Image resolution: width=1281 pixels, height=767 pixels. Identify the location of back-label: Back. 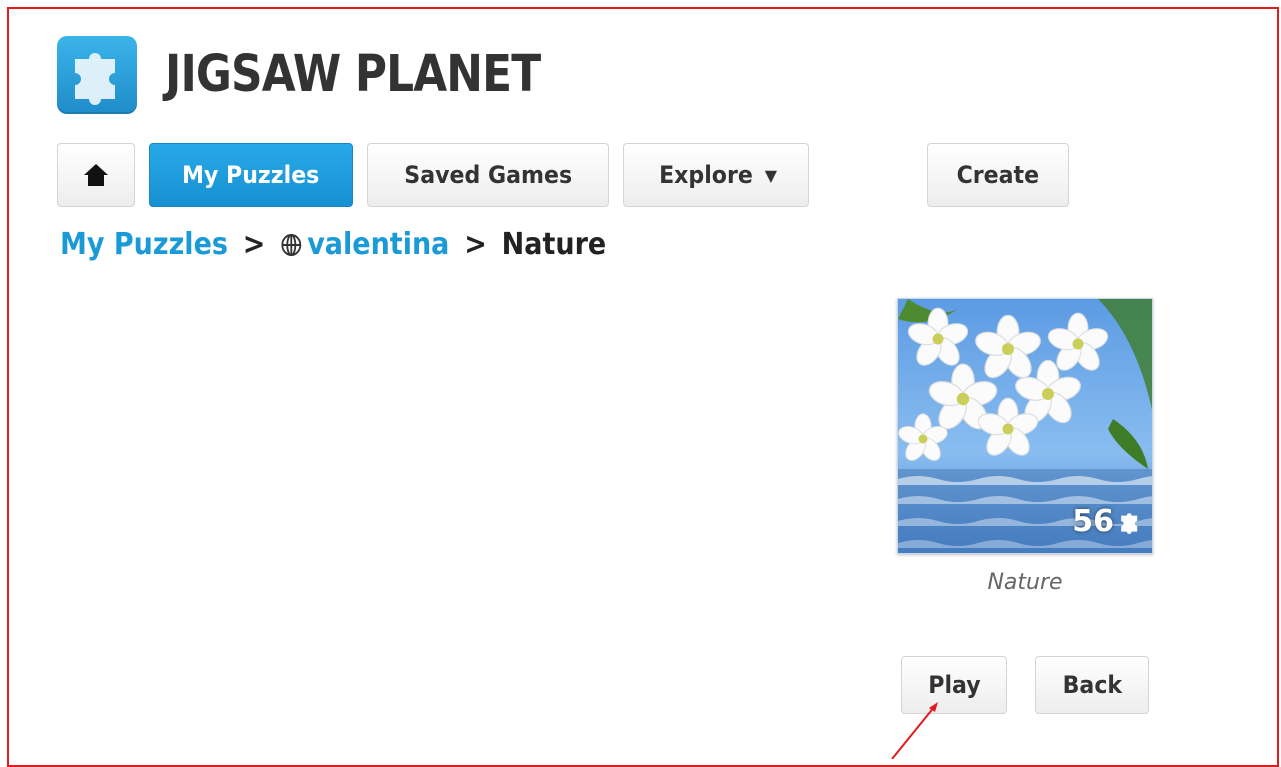
(1092, 685).